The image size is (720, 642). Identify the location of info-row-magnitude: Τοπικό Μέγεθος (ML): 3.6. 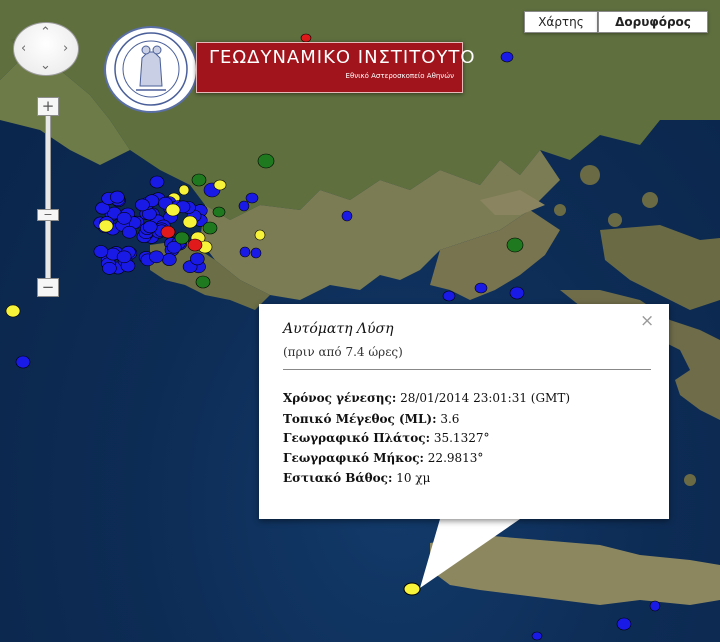
(371, 419).